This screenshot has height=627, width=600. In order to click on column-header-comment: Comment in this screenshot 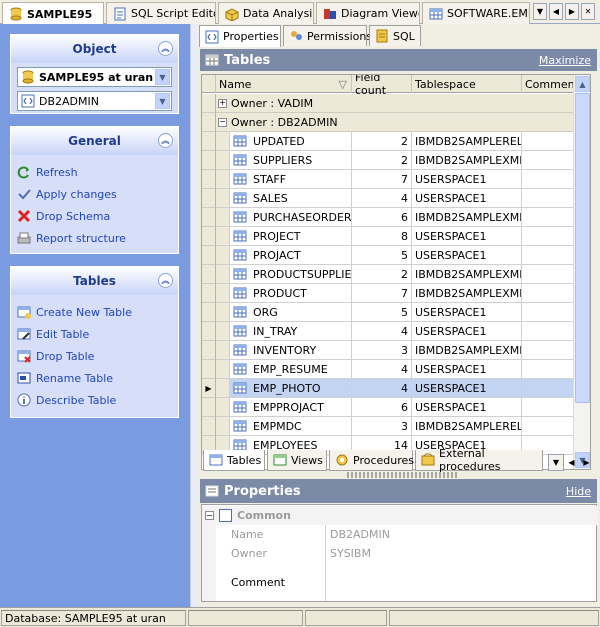, I will do `click(550, 84)`.